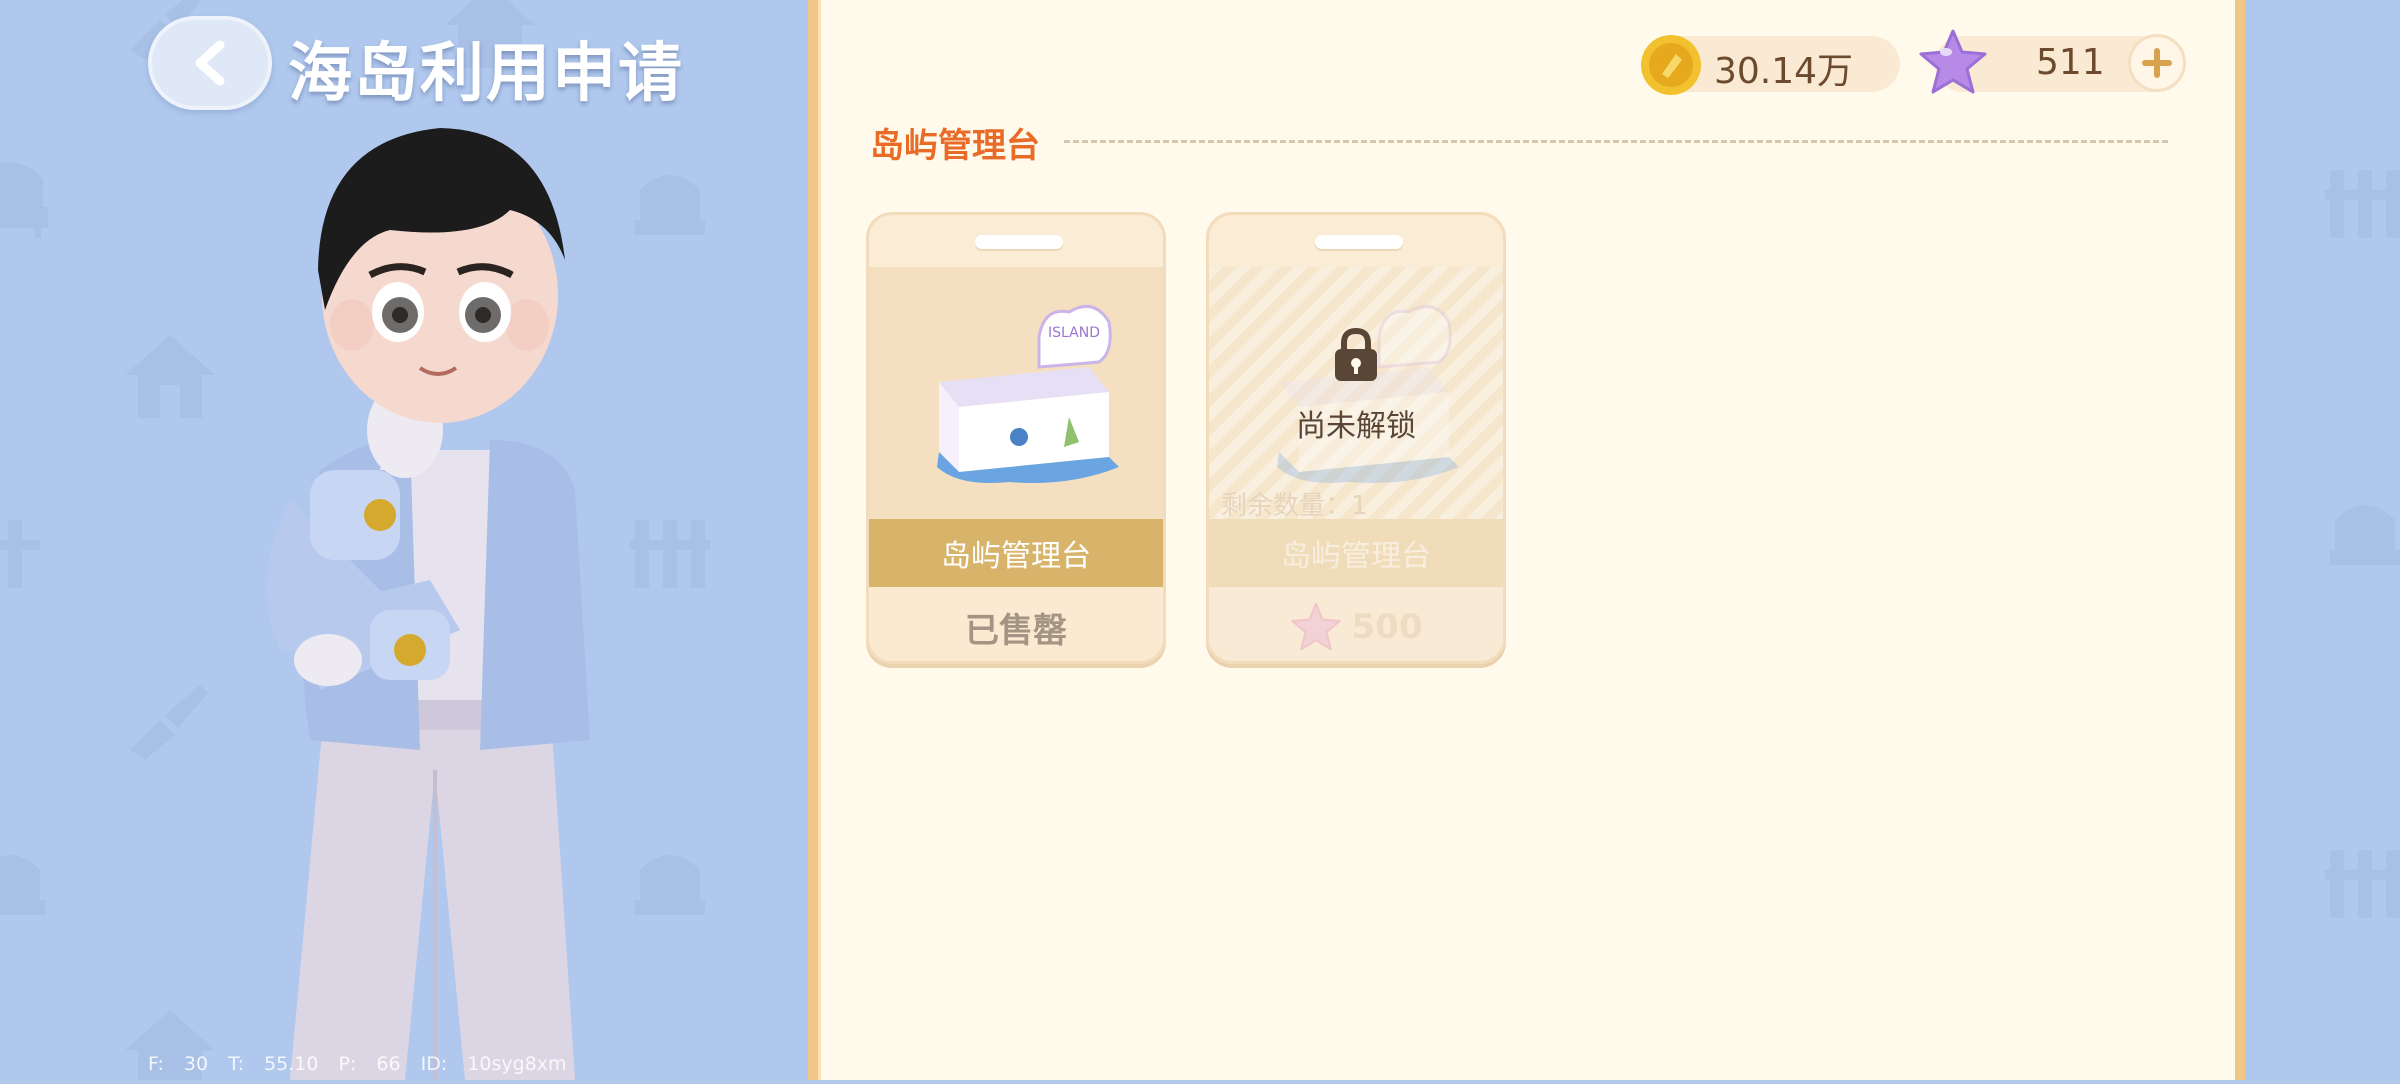 This screenshot has height=1084, width=2400. Describe the element at coordinates (1368, 393) in the screenshot. I see `island-console-image-faded` at that location.